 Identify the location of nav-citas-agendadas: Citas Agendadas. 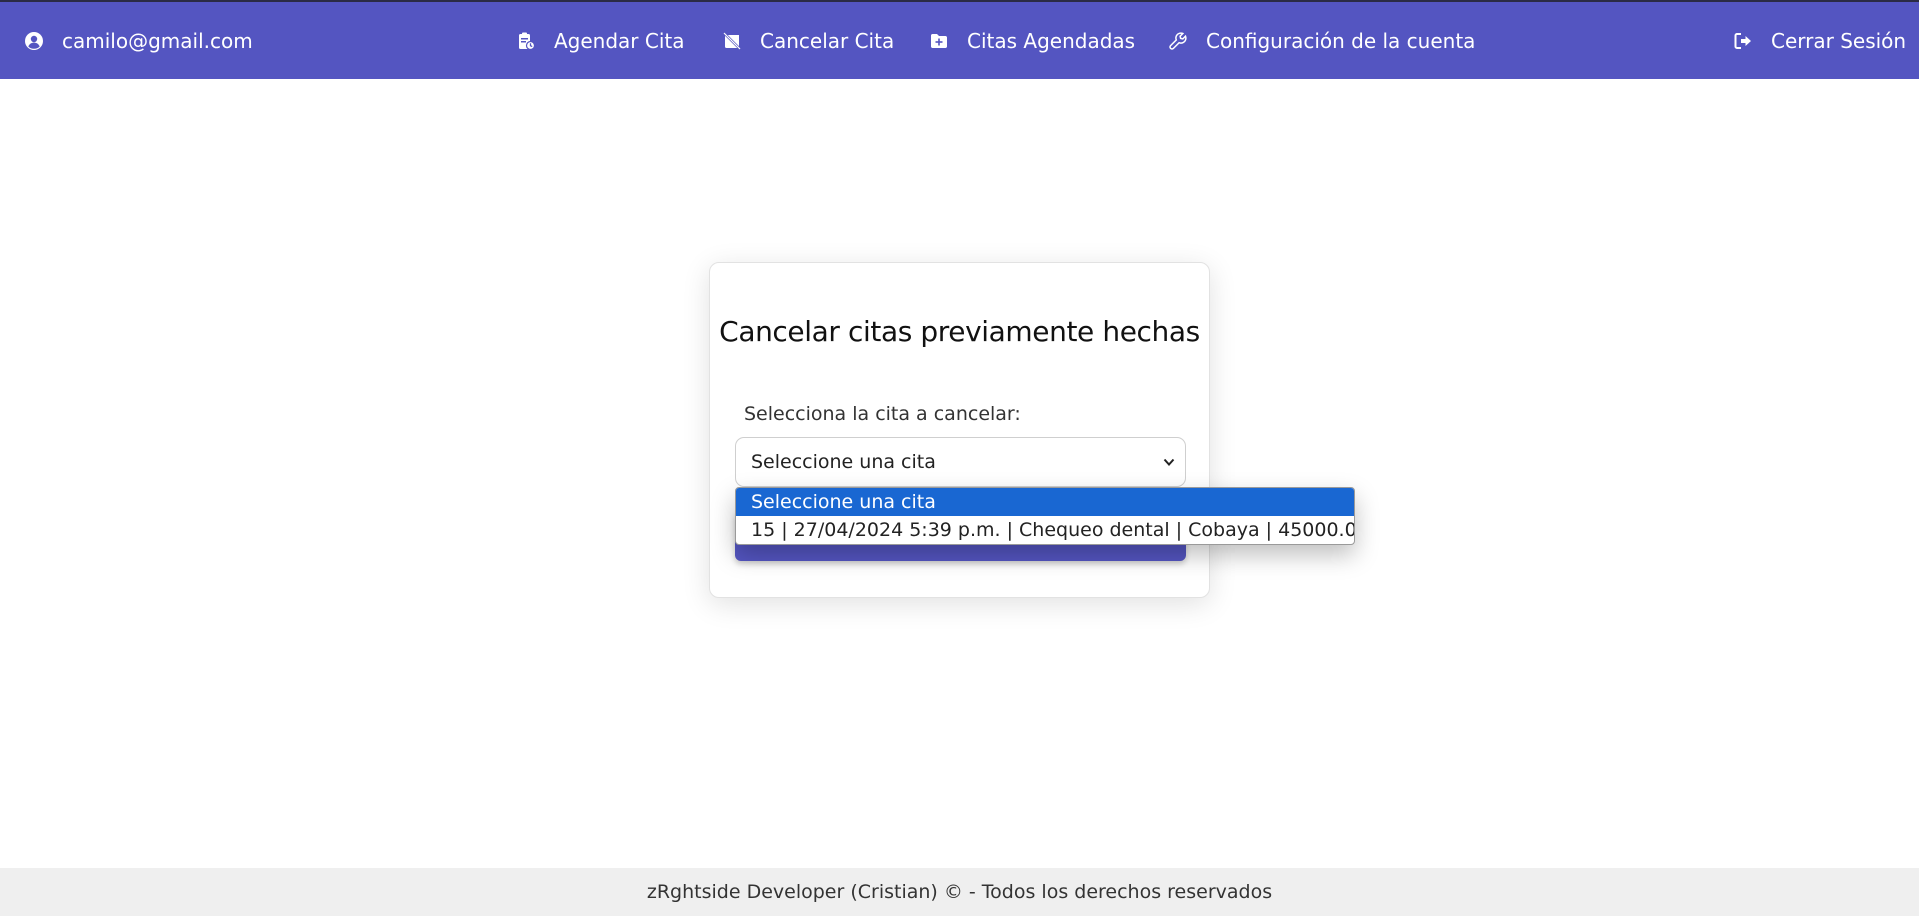
(1032, 40).